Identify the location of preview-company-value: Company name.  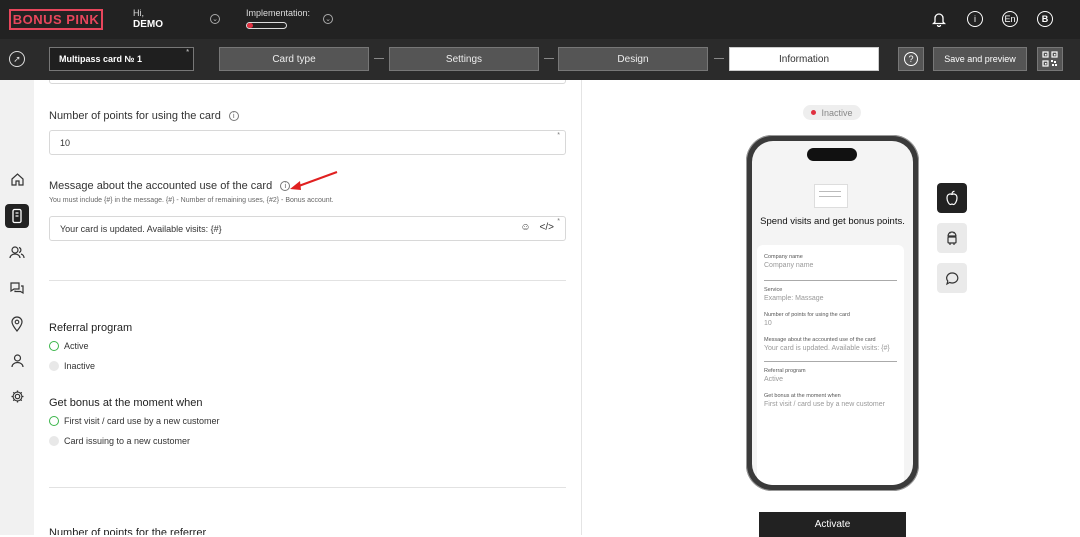
(789, 265).